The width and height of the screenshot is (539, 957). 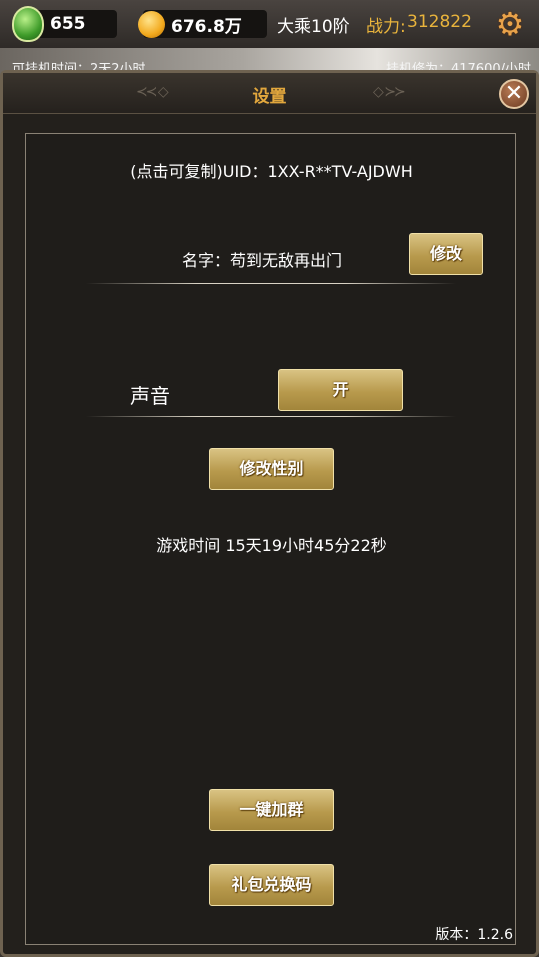 What do you see at coordinates (439, 22) in the screenshot?
I see `power-value: 312822` at bounding box center [439, 22].